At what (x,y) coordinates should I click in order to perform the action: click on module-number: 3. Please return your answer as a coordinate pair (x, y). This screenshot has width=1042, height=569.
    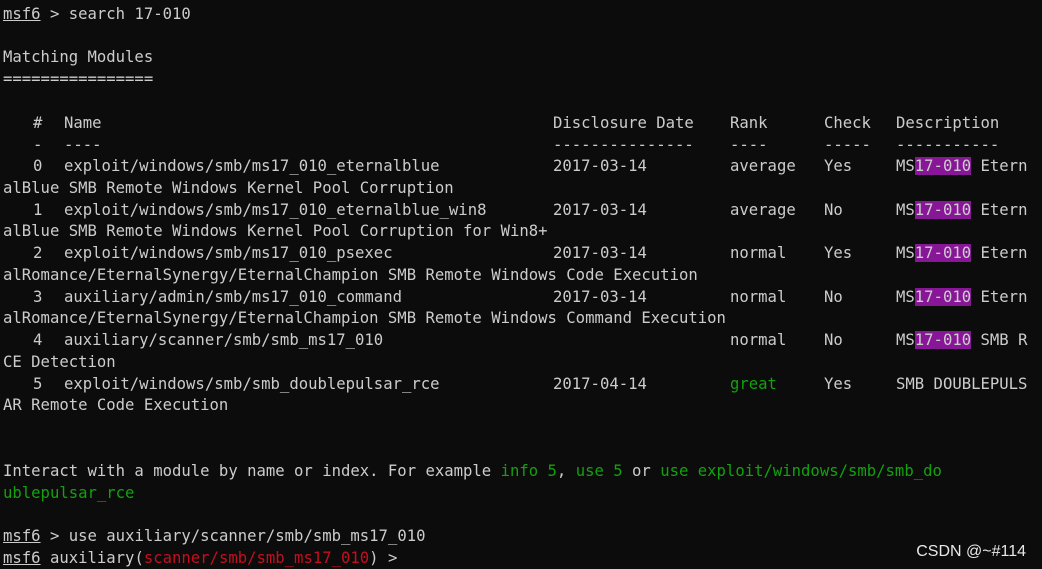
    Looking at the image, I should click on (38, 297).